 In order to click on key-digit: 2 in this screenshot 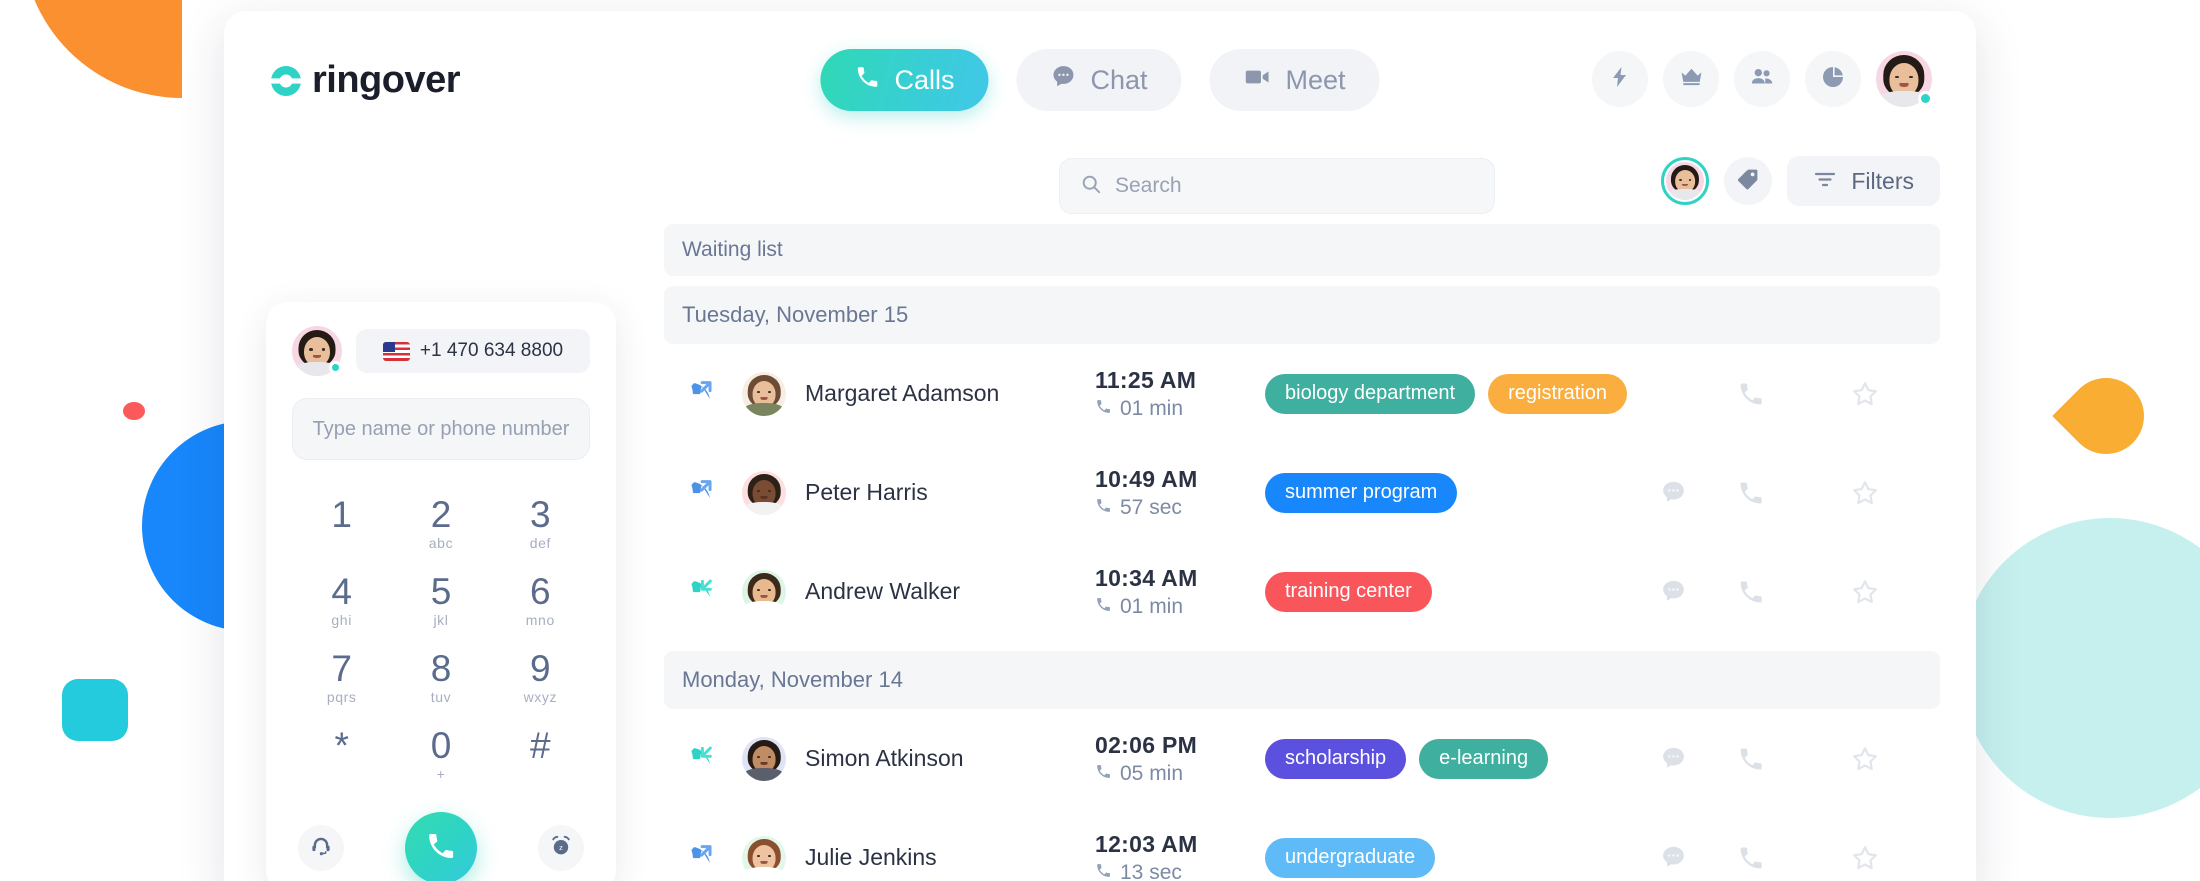, I will do `click(441, 514)`.